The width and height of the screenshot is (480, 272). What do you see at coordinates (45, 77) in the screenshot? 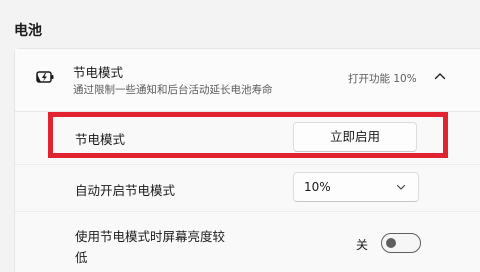
I see `battery-saver-icon` at bounding box center [45, 77].